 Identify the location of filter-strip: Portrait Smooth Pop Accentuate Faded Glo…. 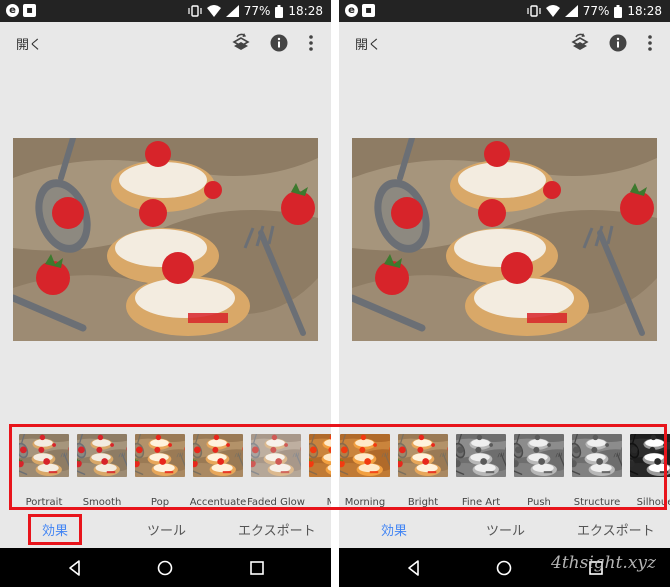
(165, 467).